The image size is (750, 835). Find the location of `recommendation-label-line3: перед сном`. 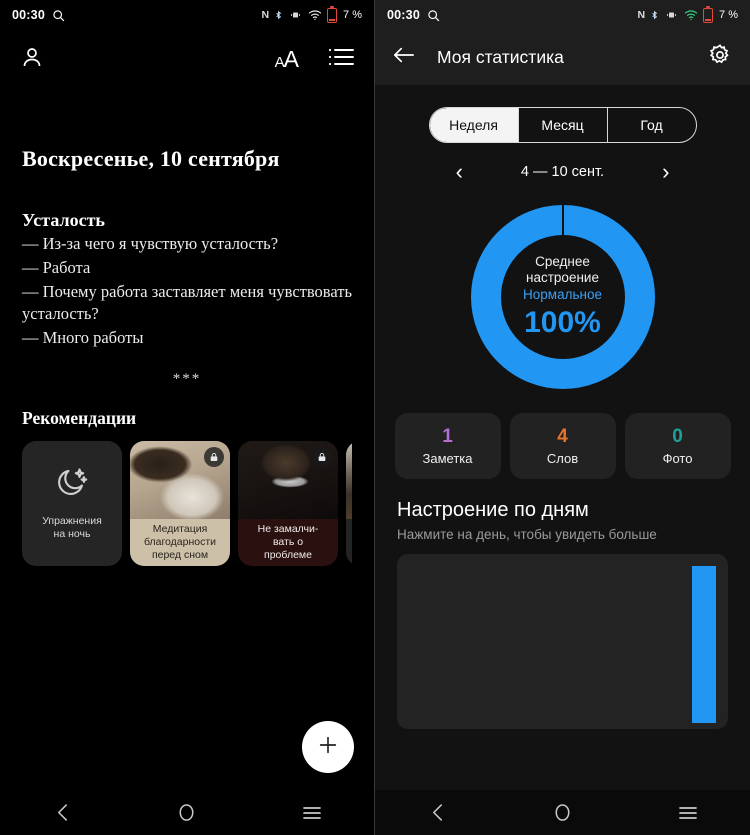

recommendation-label-line3: перед сном is located at coordinates (180, 554).